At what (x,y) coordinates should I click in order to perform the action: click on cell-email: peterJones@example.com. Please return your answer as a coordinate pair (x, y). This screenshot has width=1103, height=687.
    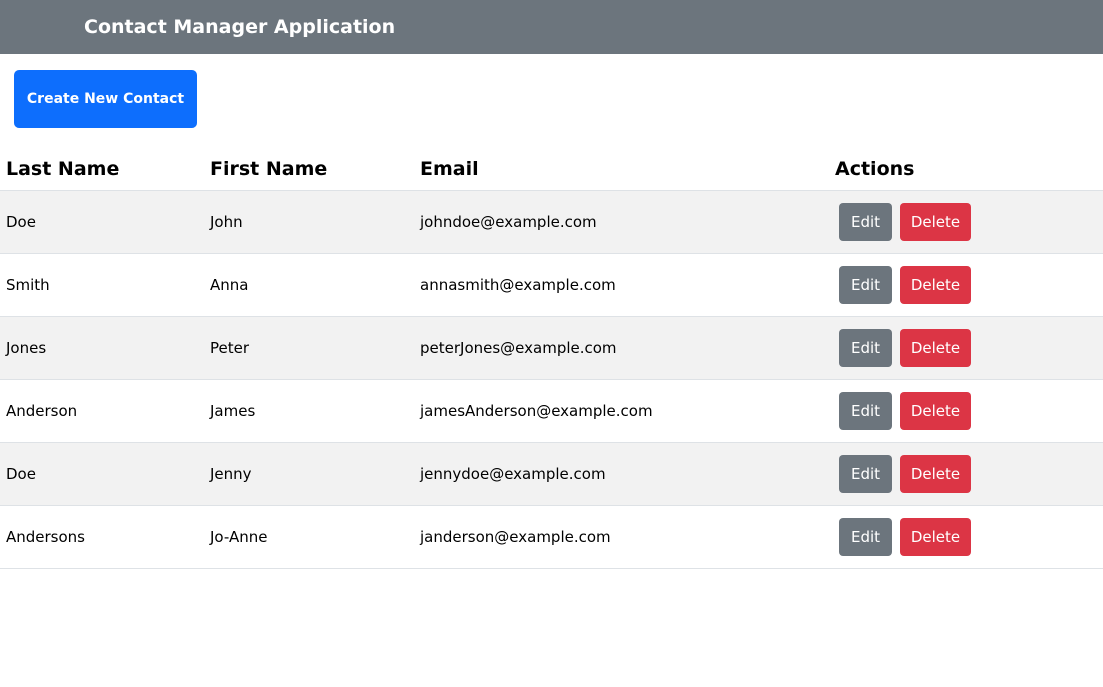
    Looking at the image, I should click on (621, 348).